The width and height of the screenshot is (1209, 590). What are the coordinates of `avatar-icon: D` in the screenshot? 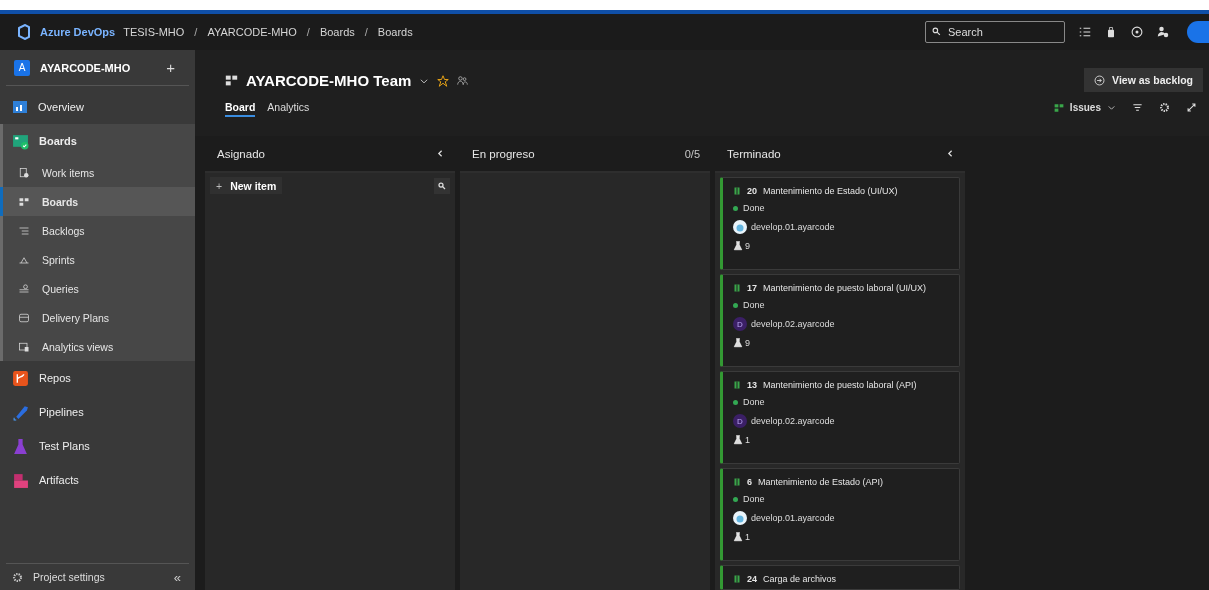 It's located at (740, 421).